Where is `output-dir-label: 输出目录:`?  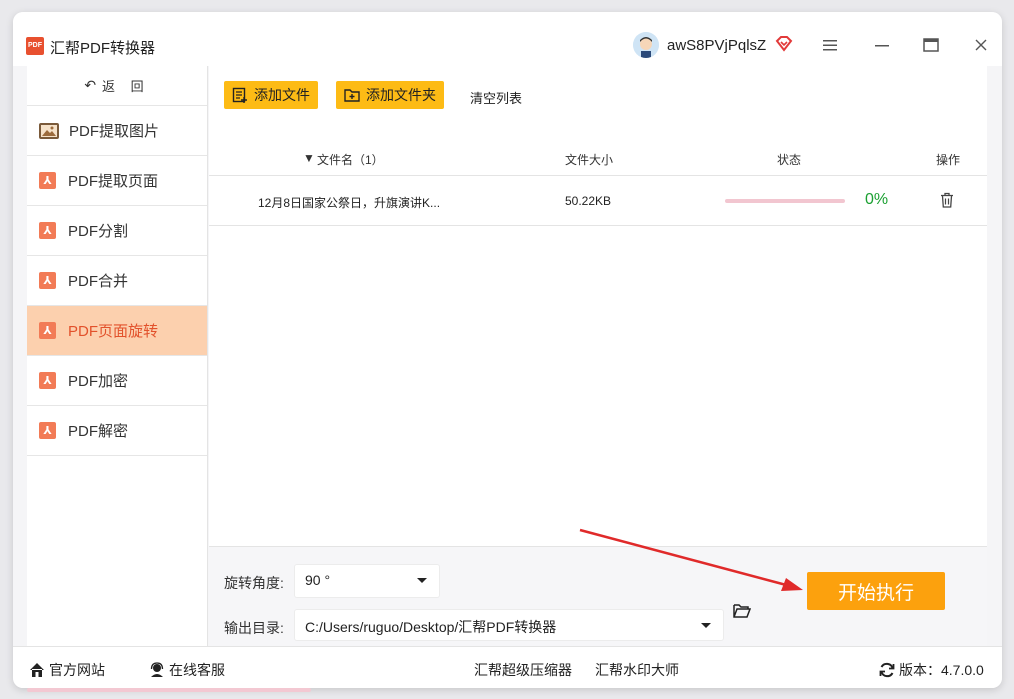
output-dir-label: 输出目录: is located at coordinates (254, 628).